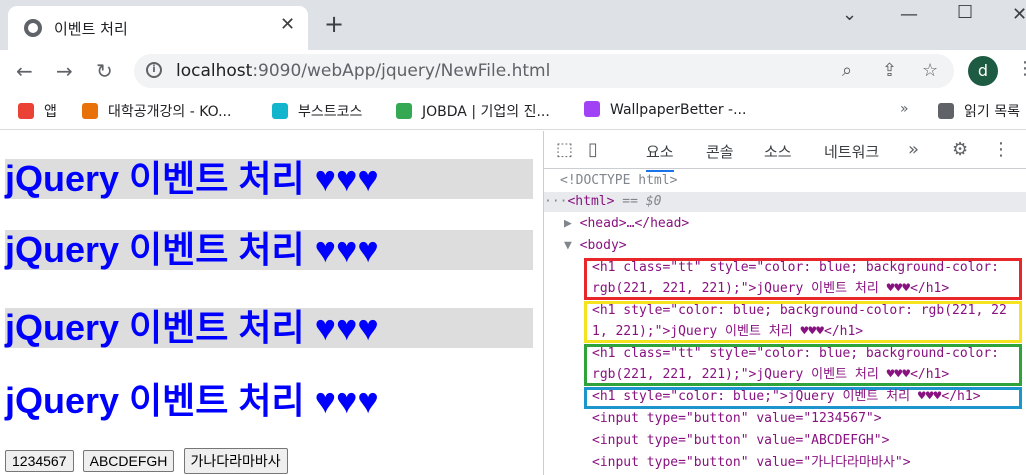  What do you see at coordinates (778, 151) in the screenshot?
I see `tab-sources: 소스` at bounding box center [778, 151].